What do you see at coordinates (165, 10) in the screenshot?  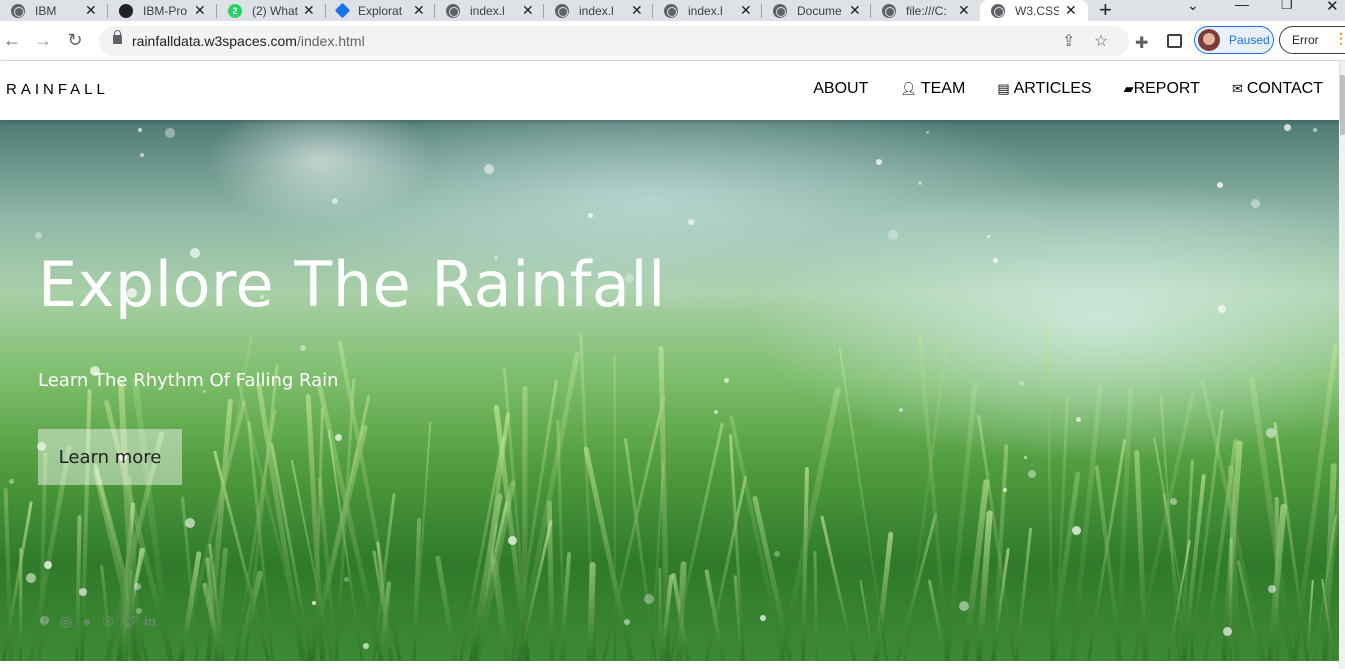 I see `tab-title: IBM-Pro` at bounding box center [165, 10].